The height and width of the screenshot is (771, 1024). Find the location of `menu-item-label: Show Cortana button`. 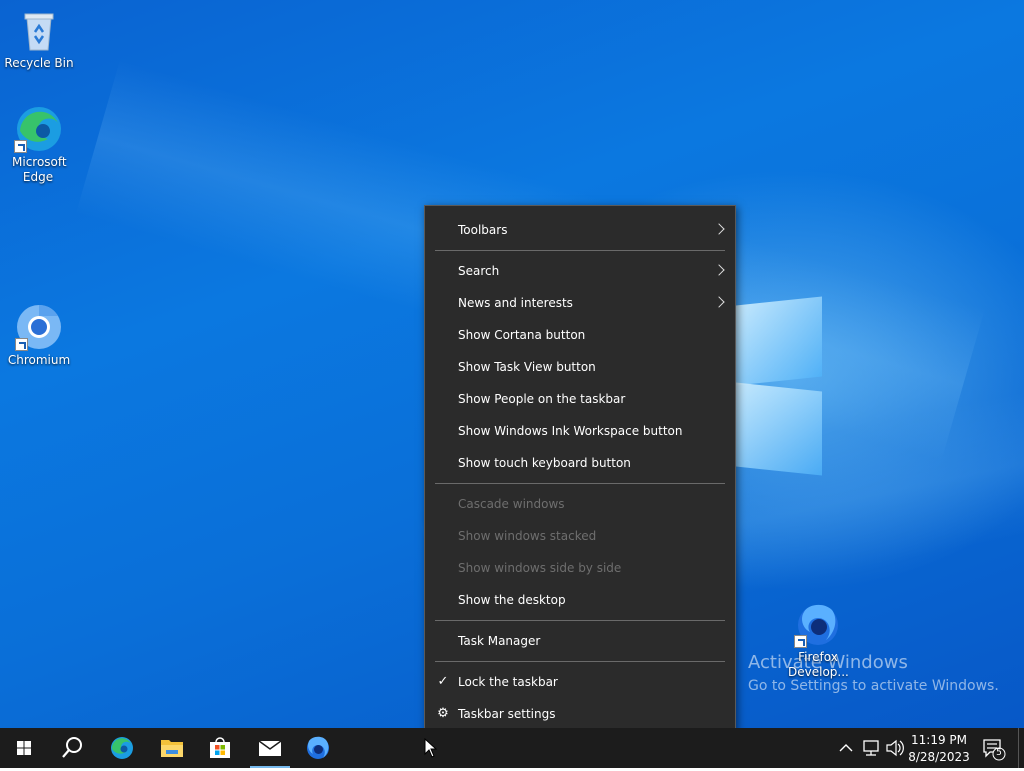

menu-item-label: Show Cortana button is located at coordinates (522, 335).